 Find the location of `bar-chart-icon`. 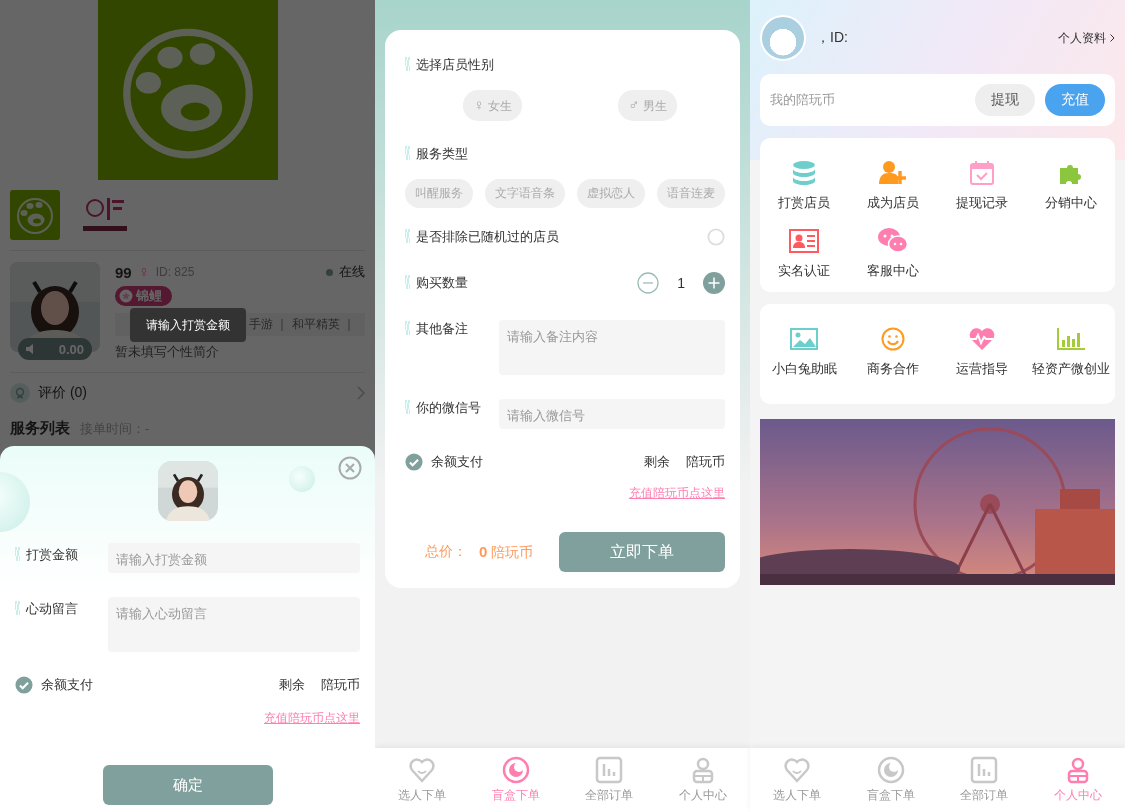

bar-chart-icon is located at coordinates (1070, 339).